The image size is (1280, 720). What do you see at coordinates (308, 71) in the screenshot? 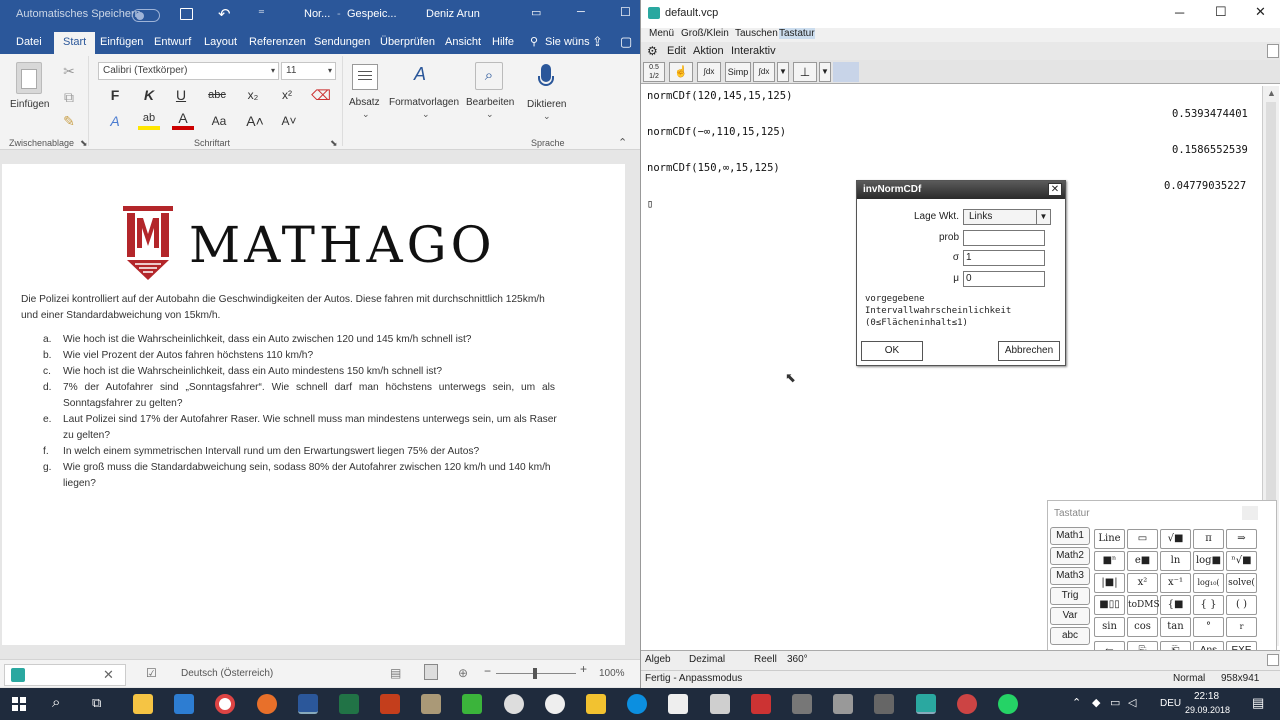
I see `font-size-combo: 11 ▾` at bounding box center [308, 71].